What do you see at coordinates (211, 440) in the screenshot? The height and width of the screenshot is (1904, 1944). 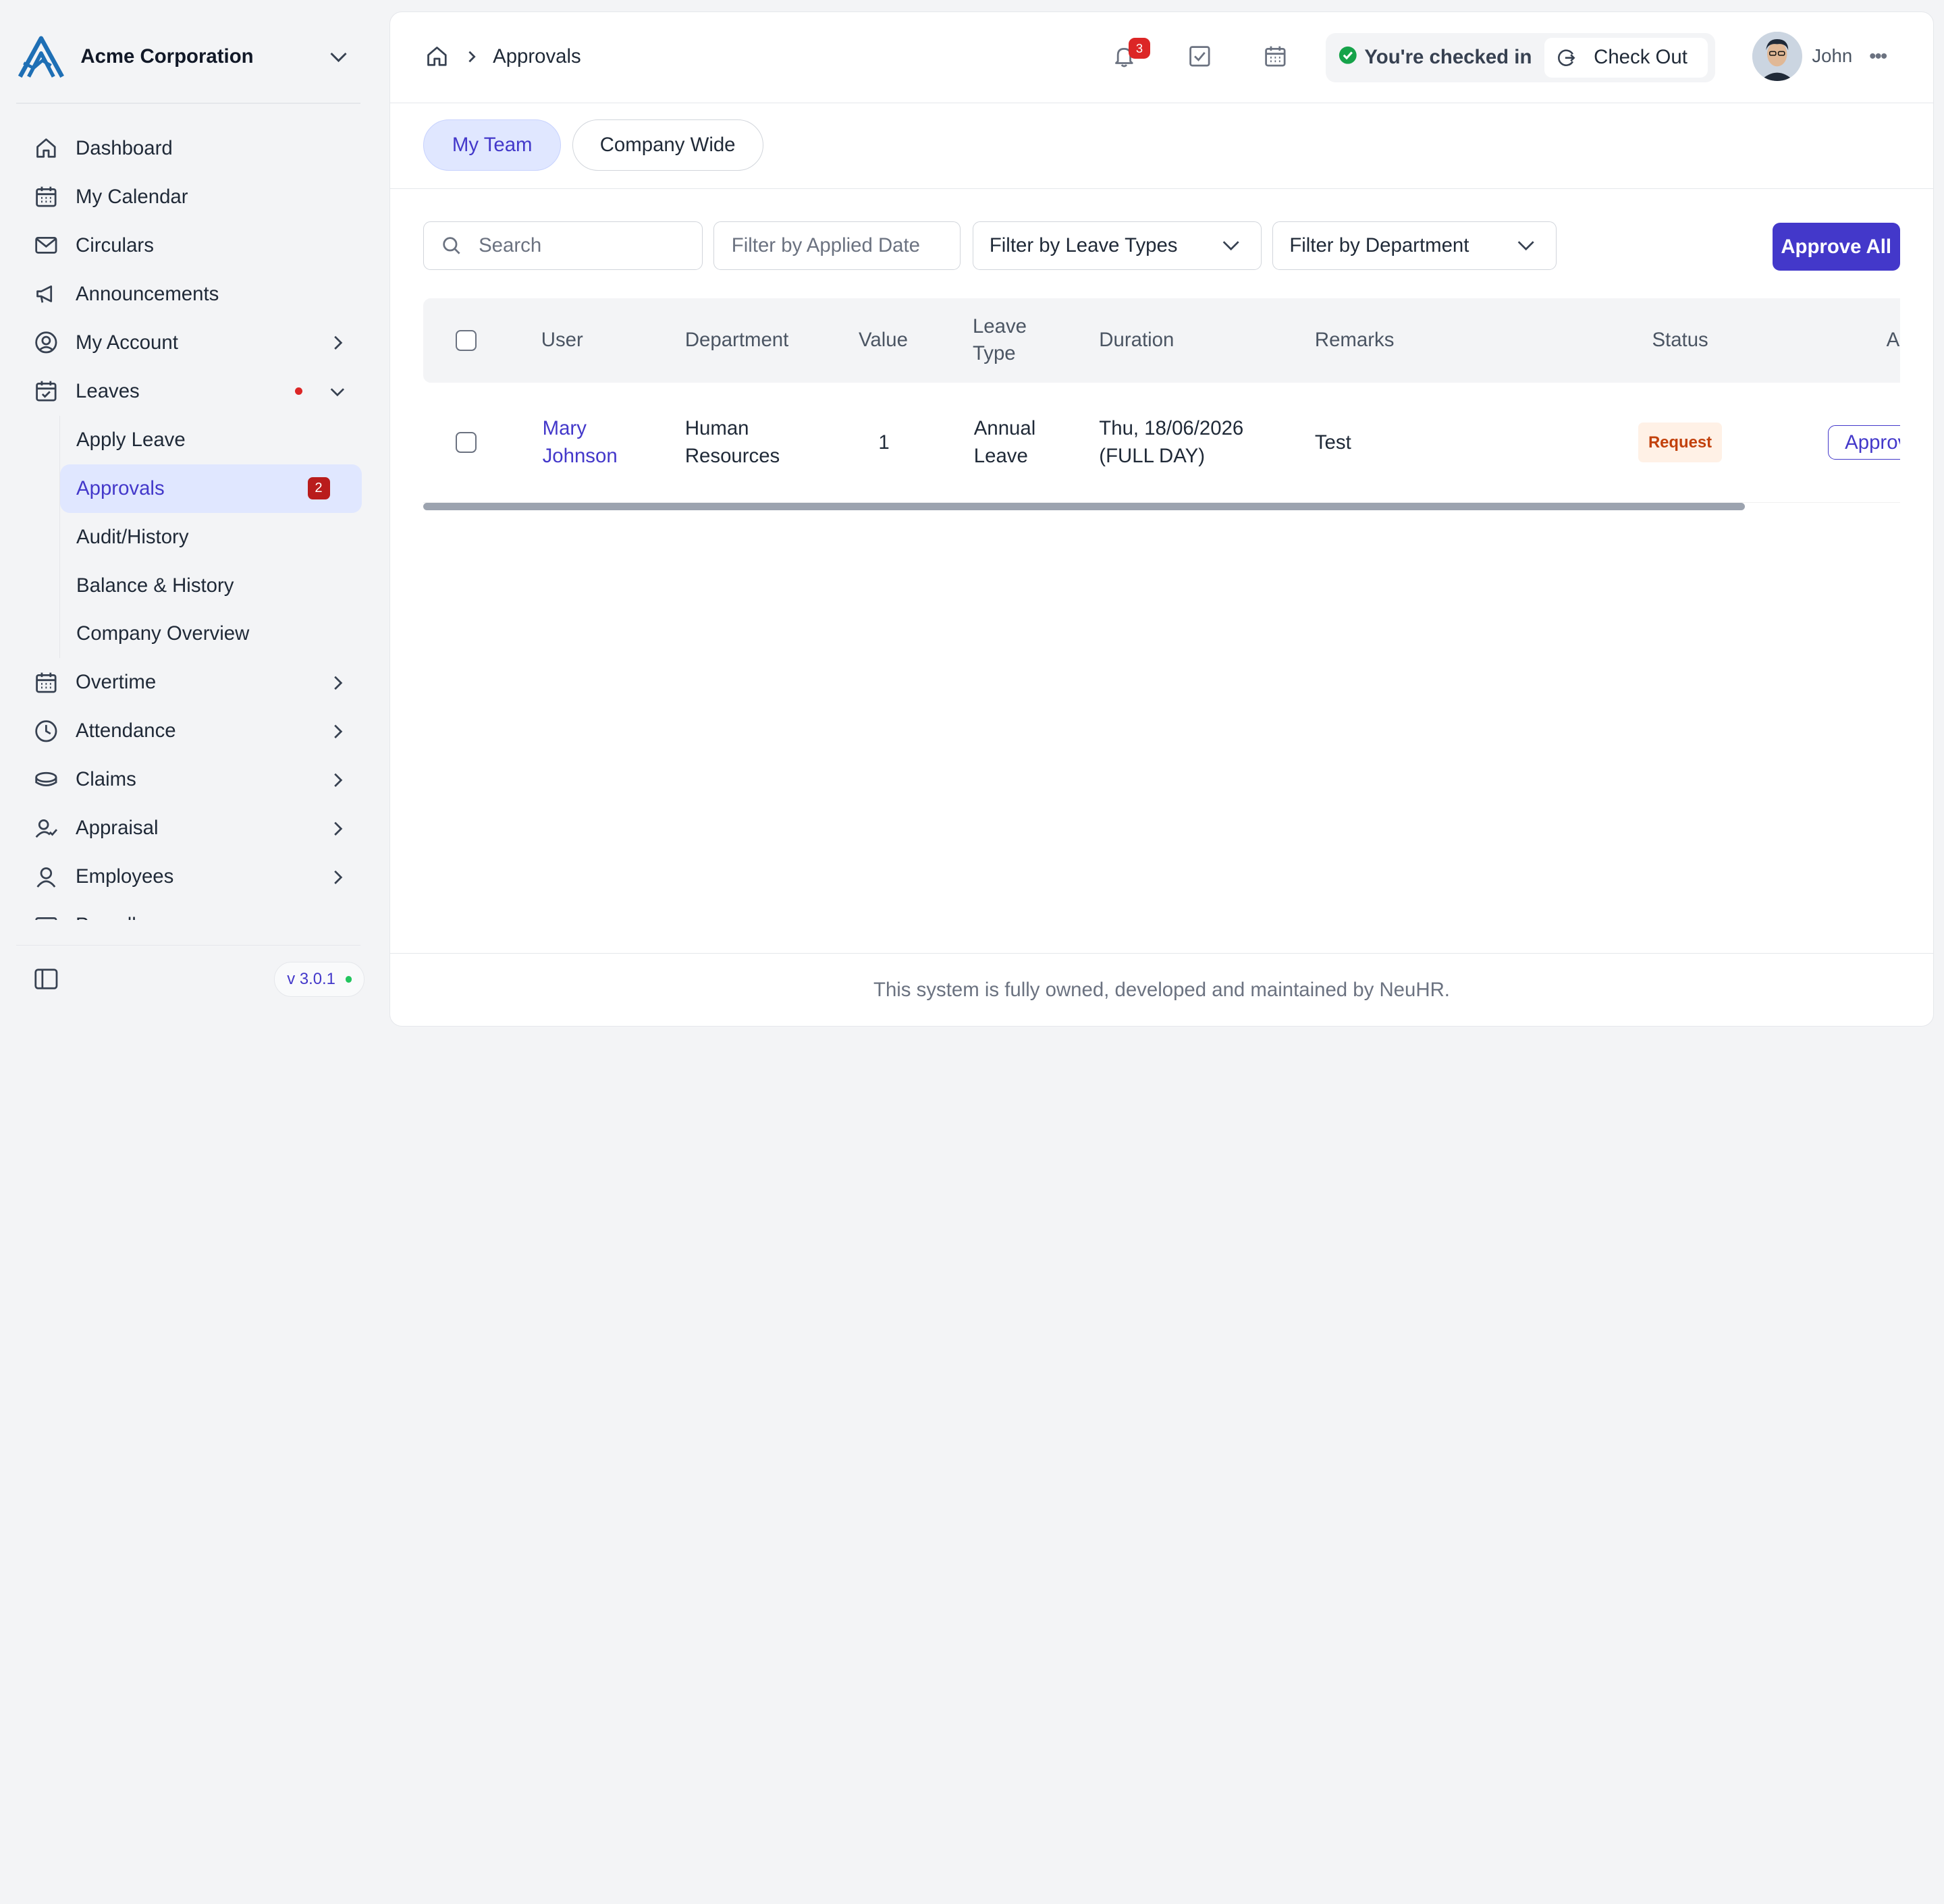 I see `sidebar-subitem-apply-leave: Apply Leave` at bounding box center [211, 440].